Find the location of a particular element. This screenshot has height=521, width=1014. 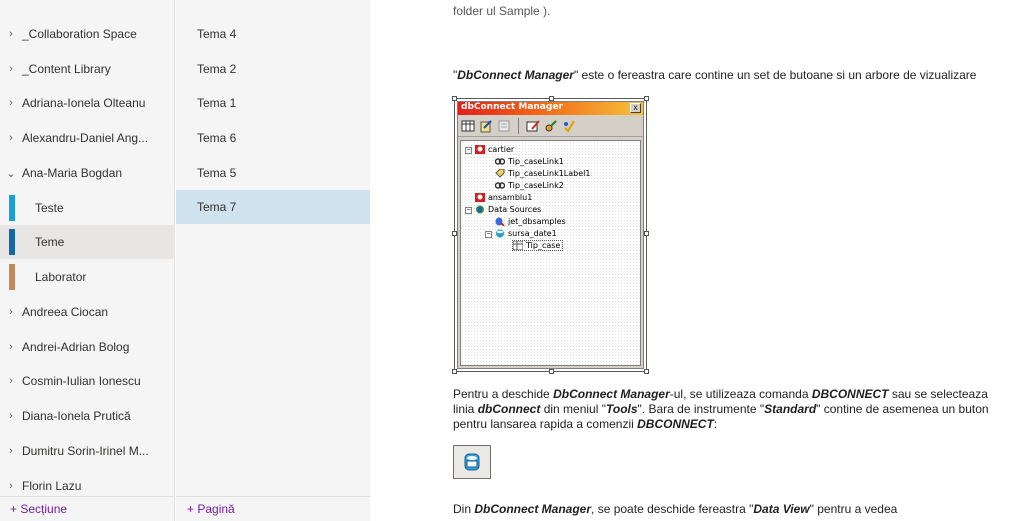

query-icon is located at coordinates (551, 125).